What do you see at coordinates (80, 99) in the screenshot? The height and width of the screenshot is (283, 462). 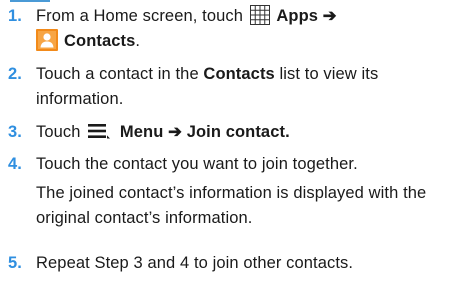 I see `step-line: information.` at bounding box center [80, 99].